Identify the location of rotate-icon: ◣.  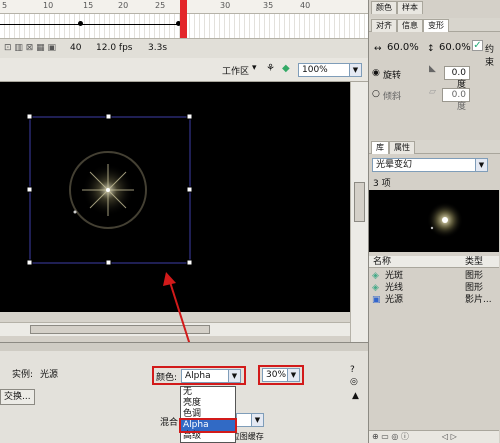
(432, 69).